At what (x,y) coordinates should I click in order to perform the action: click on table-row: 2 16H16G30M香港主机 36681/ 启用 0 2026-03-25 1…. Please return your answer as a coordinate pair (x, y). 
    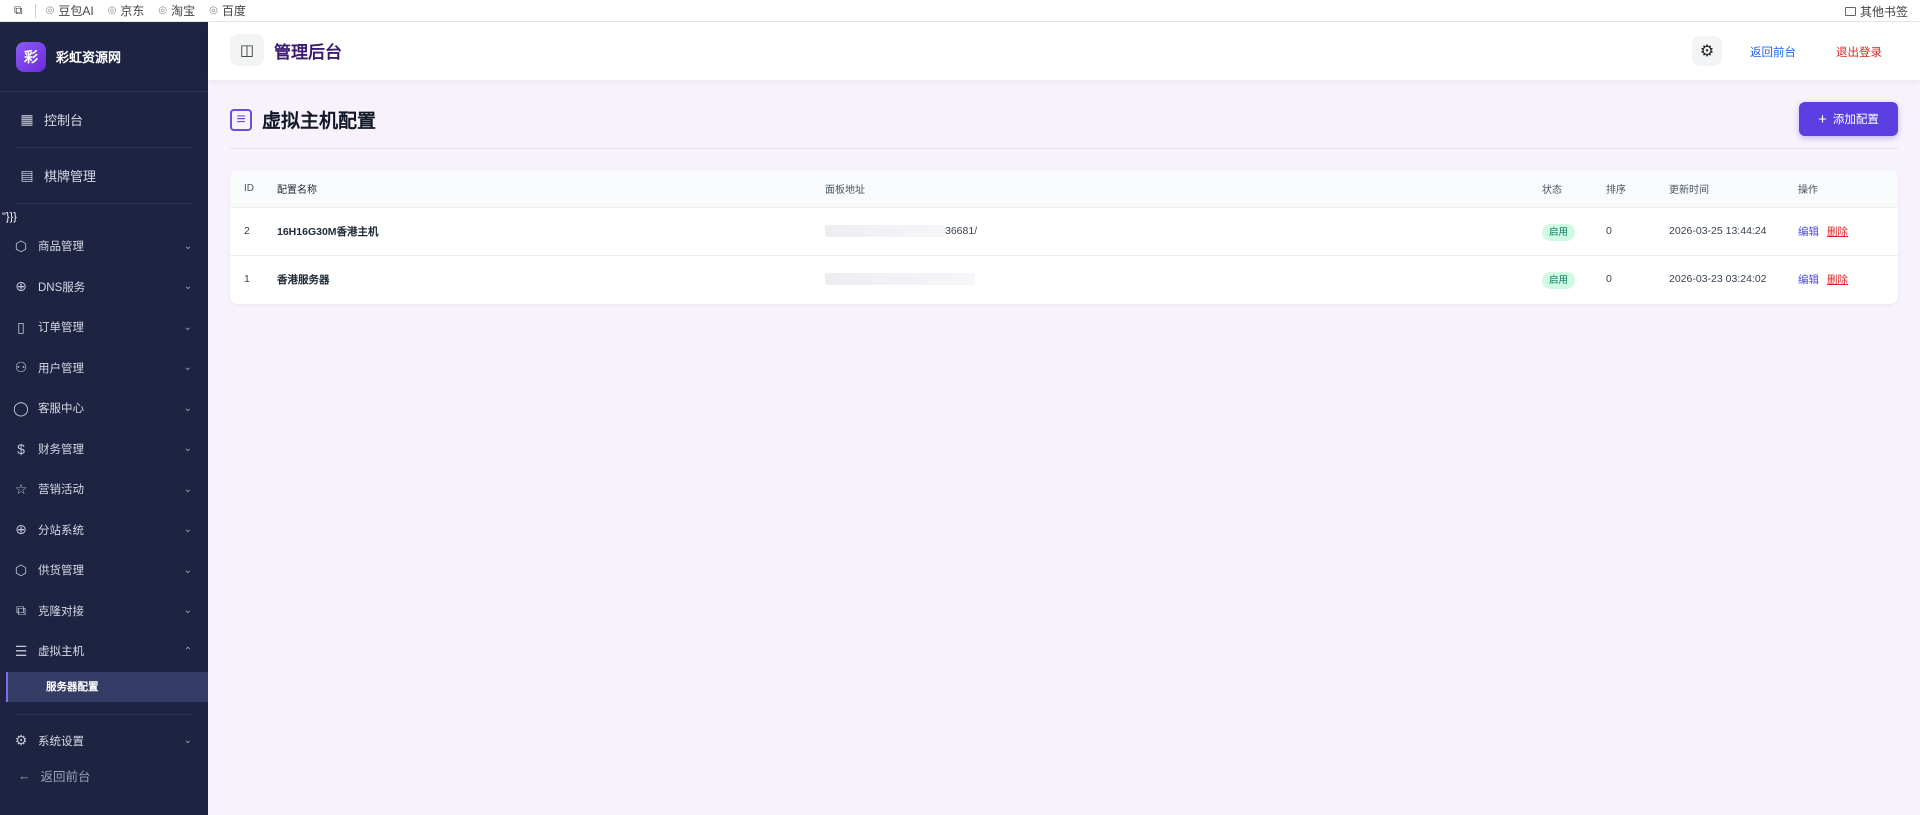
    Looking at the image, I should click on (1064, 231).